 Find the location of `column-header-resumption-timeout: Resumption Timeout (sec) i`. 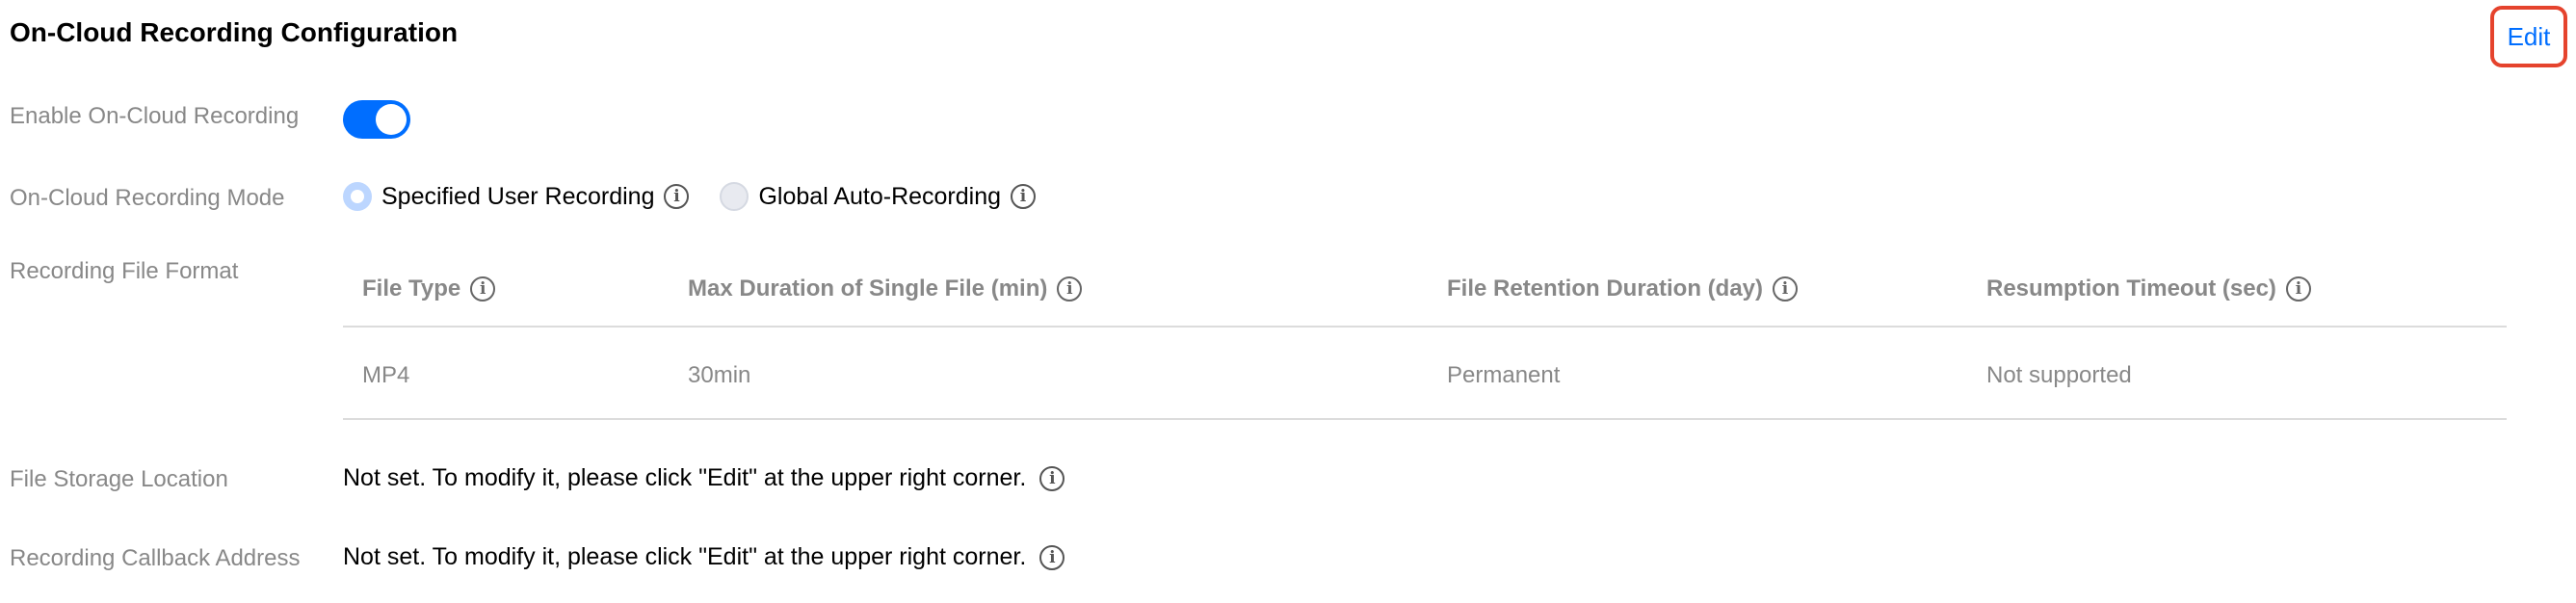

column-header-resumption-timeout: Resumption Timeout (sec) i is located at coordinates (2149, 288).